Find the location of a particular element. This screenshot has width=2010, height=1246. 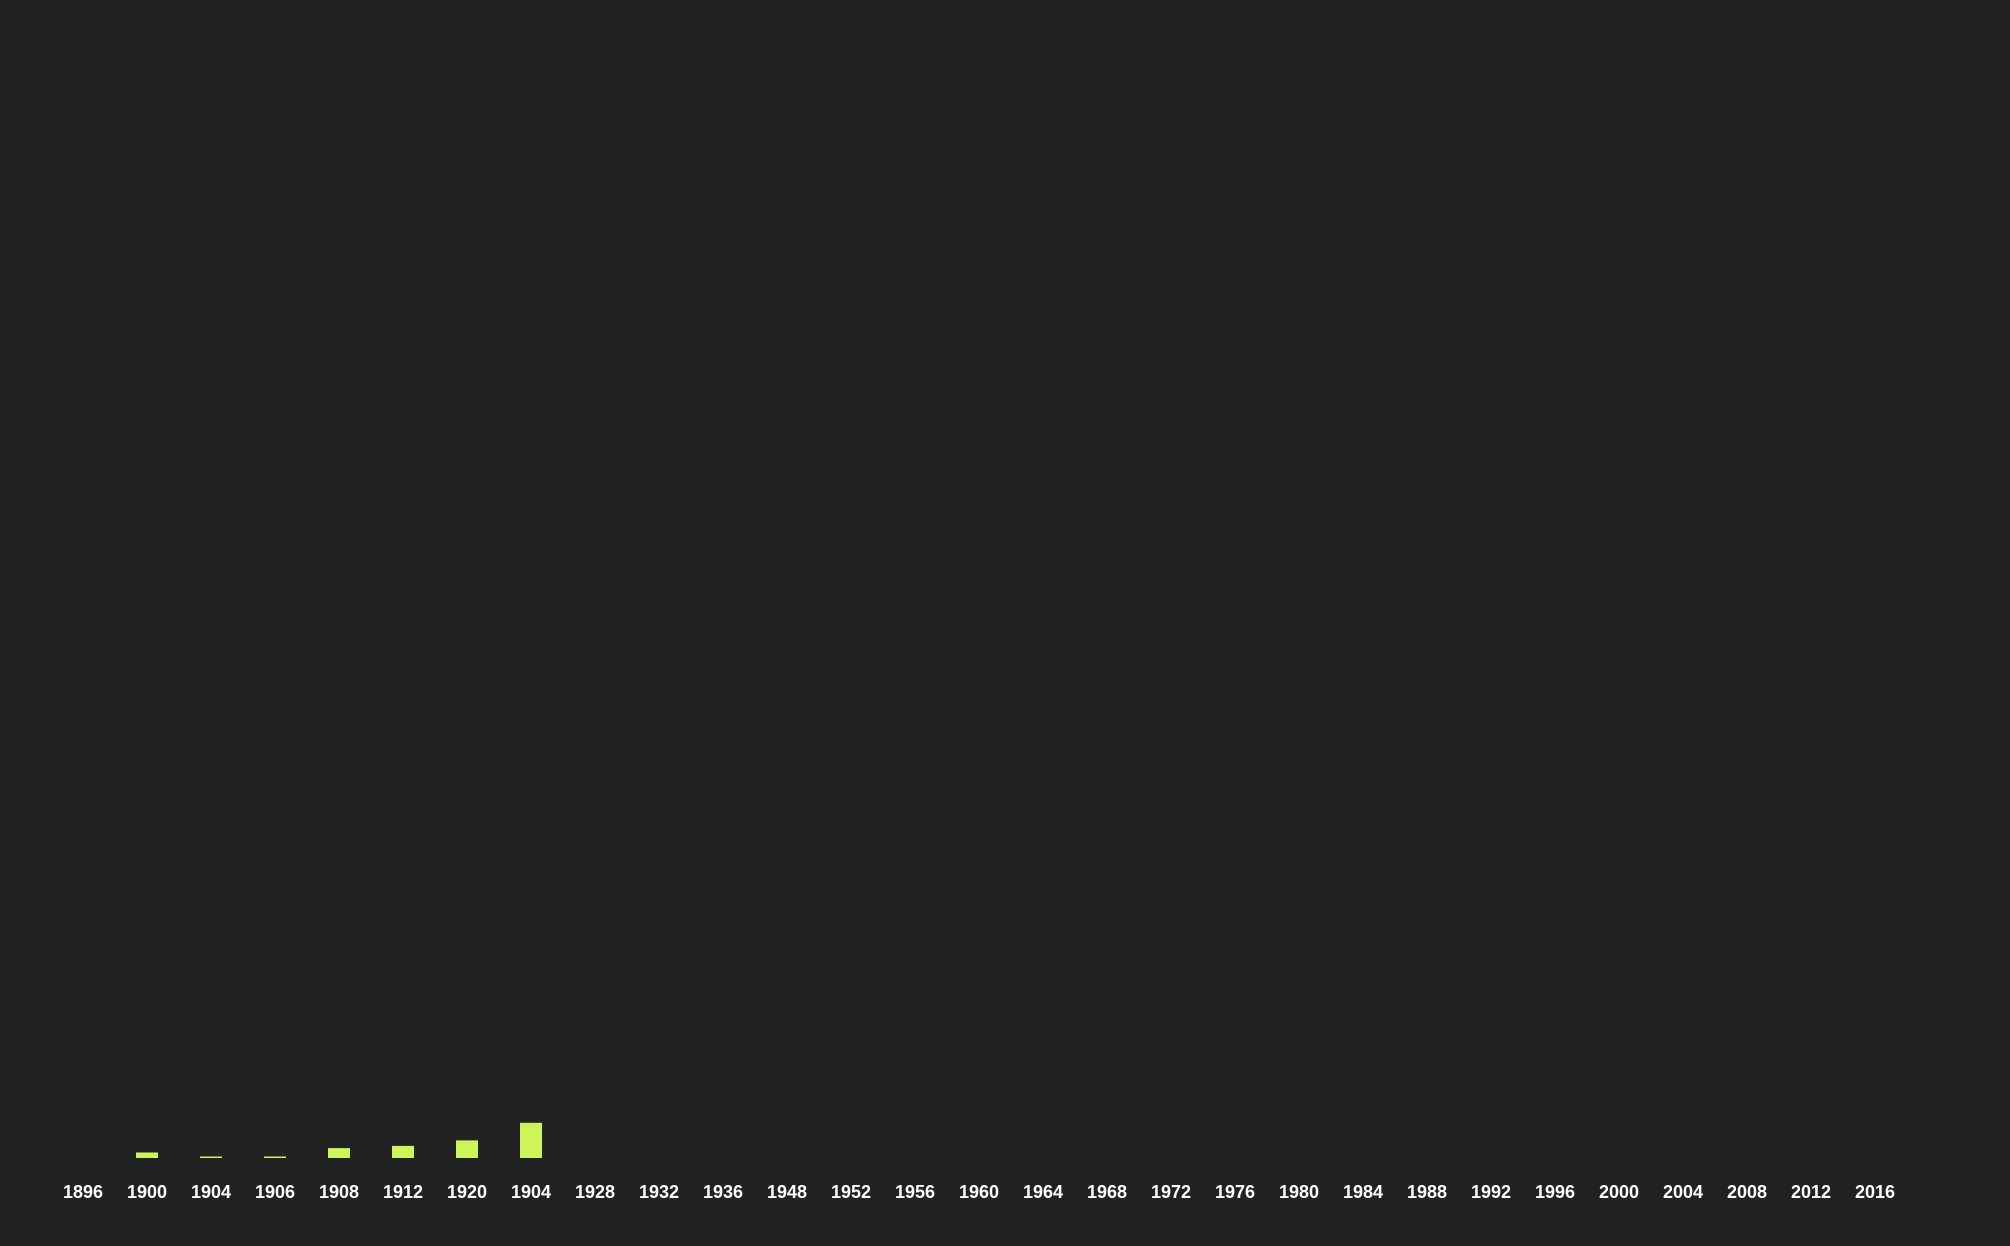

x-tick-label: 1900 is located at coordinates (147, 1192).